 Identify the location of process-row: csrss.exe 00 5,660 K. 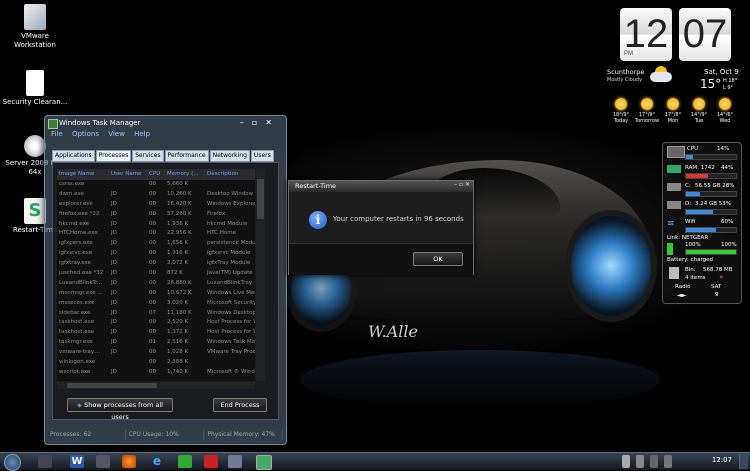
(156, 185).